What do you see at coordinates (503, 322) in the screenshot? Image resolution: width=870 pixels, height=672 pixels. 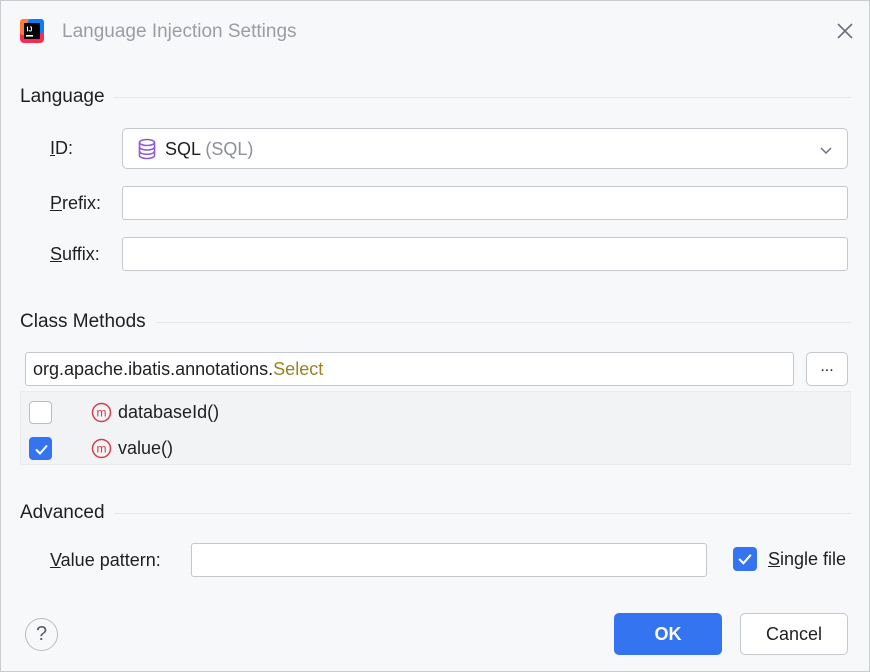 I see `class-methods-section-divider` at bounding box center [503, 322].